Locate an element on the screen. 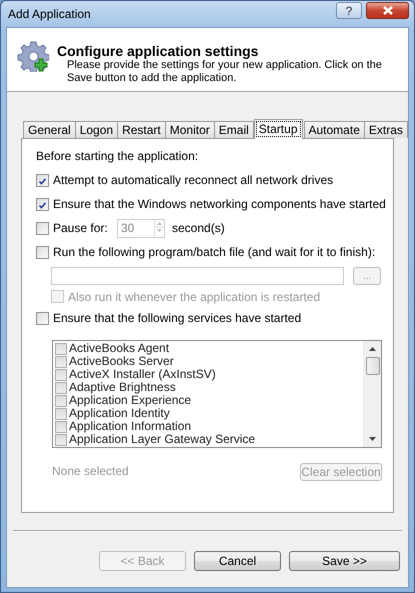 Image resolution: width=415 pixels, height=593 pixels. tab: Extras is located at coordinates (386, 129).